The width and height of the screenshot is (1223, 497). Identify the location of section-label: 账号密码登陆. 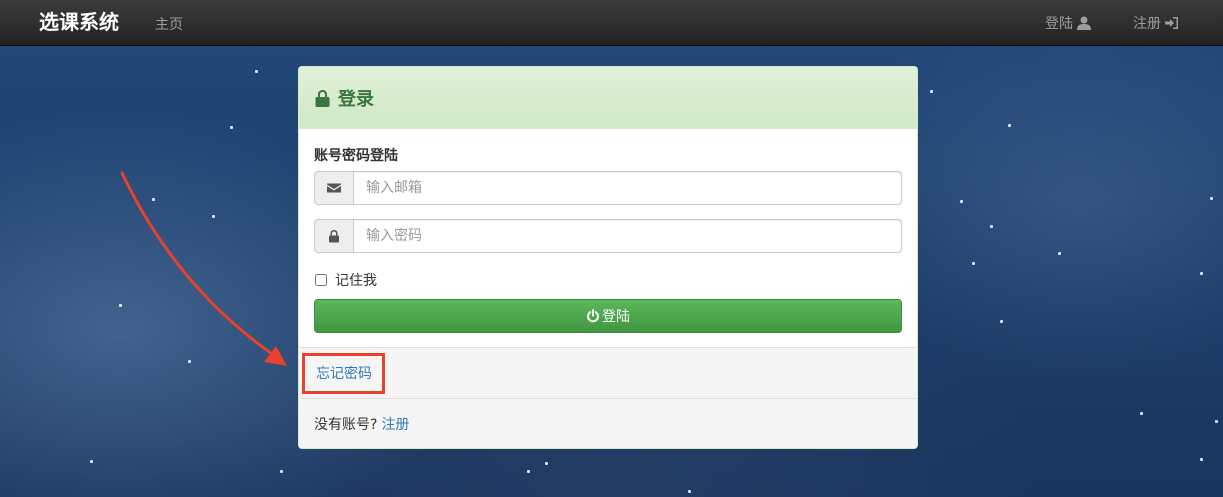
(356, 156).